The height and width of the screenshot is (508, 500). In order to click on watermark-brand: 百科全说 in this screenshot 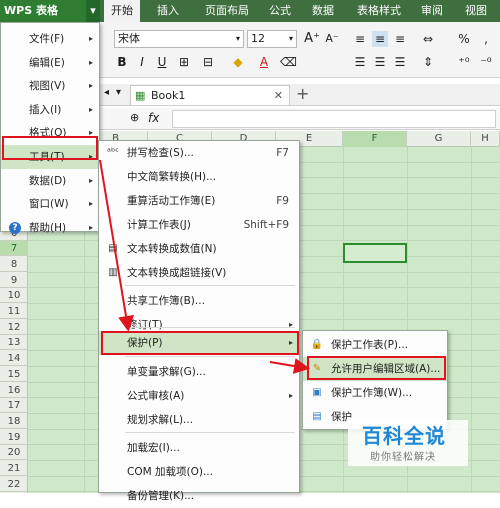, I will do `click(404, 436)`.